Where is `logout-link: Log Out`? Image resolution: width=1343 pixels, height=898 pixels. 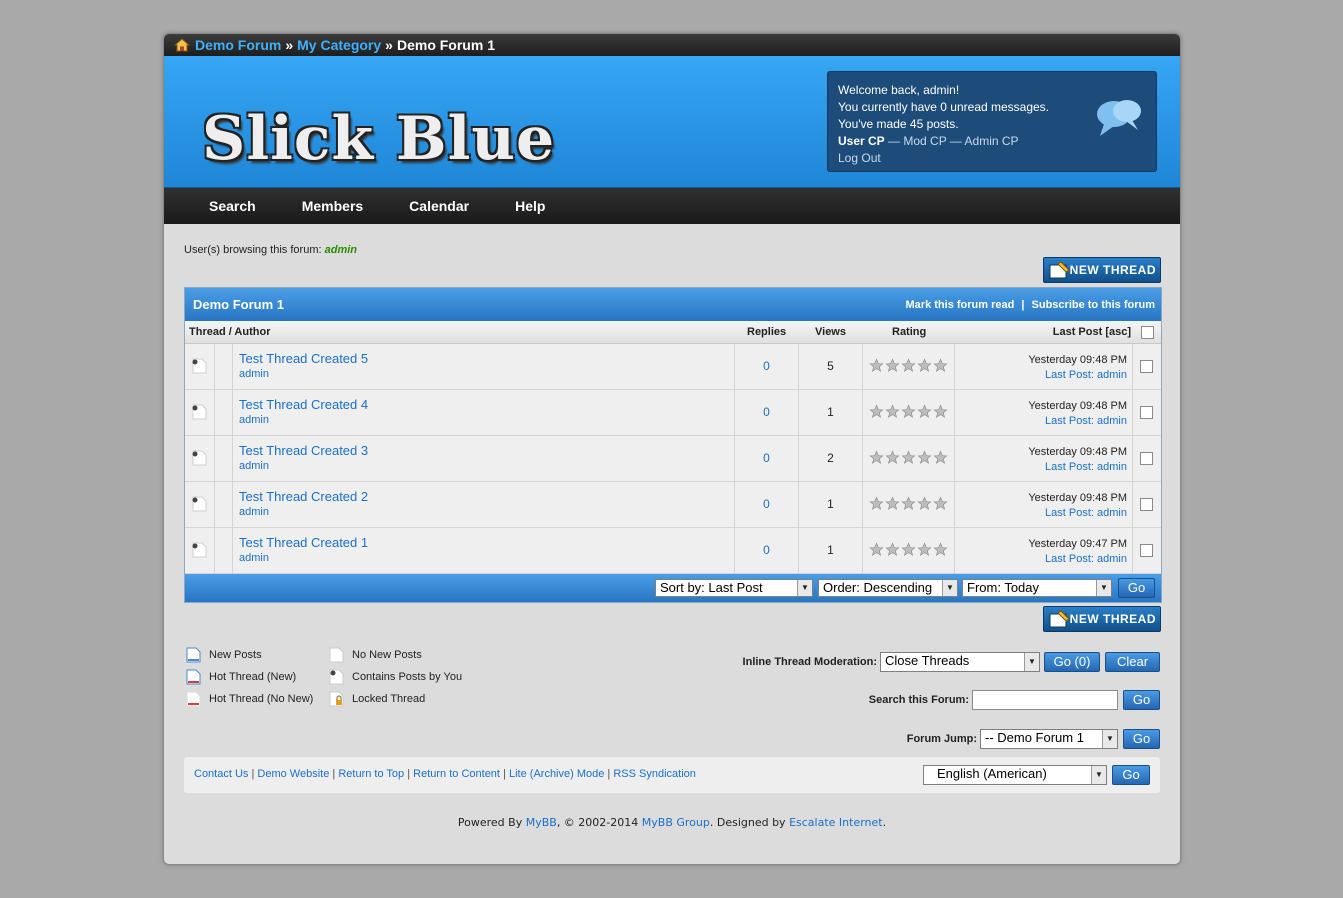 logout-link: Log Out is located at coordinates (992, 158).